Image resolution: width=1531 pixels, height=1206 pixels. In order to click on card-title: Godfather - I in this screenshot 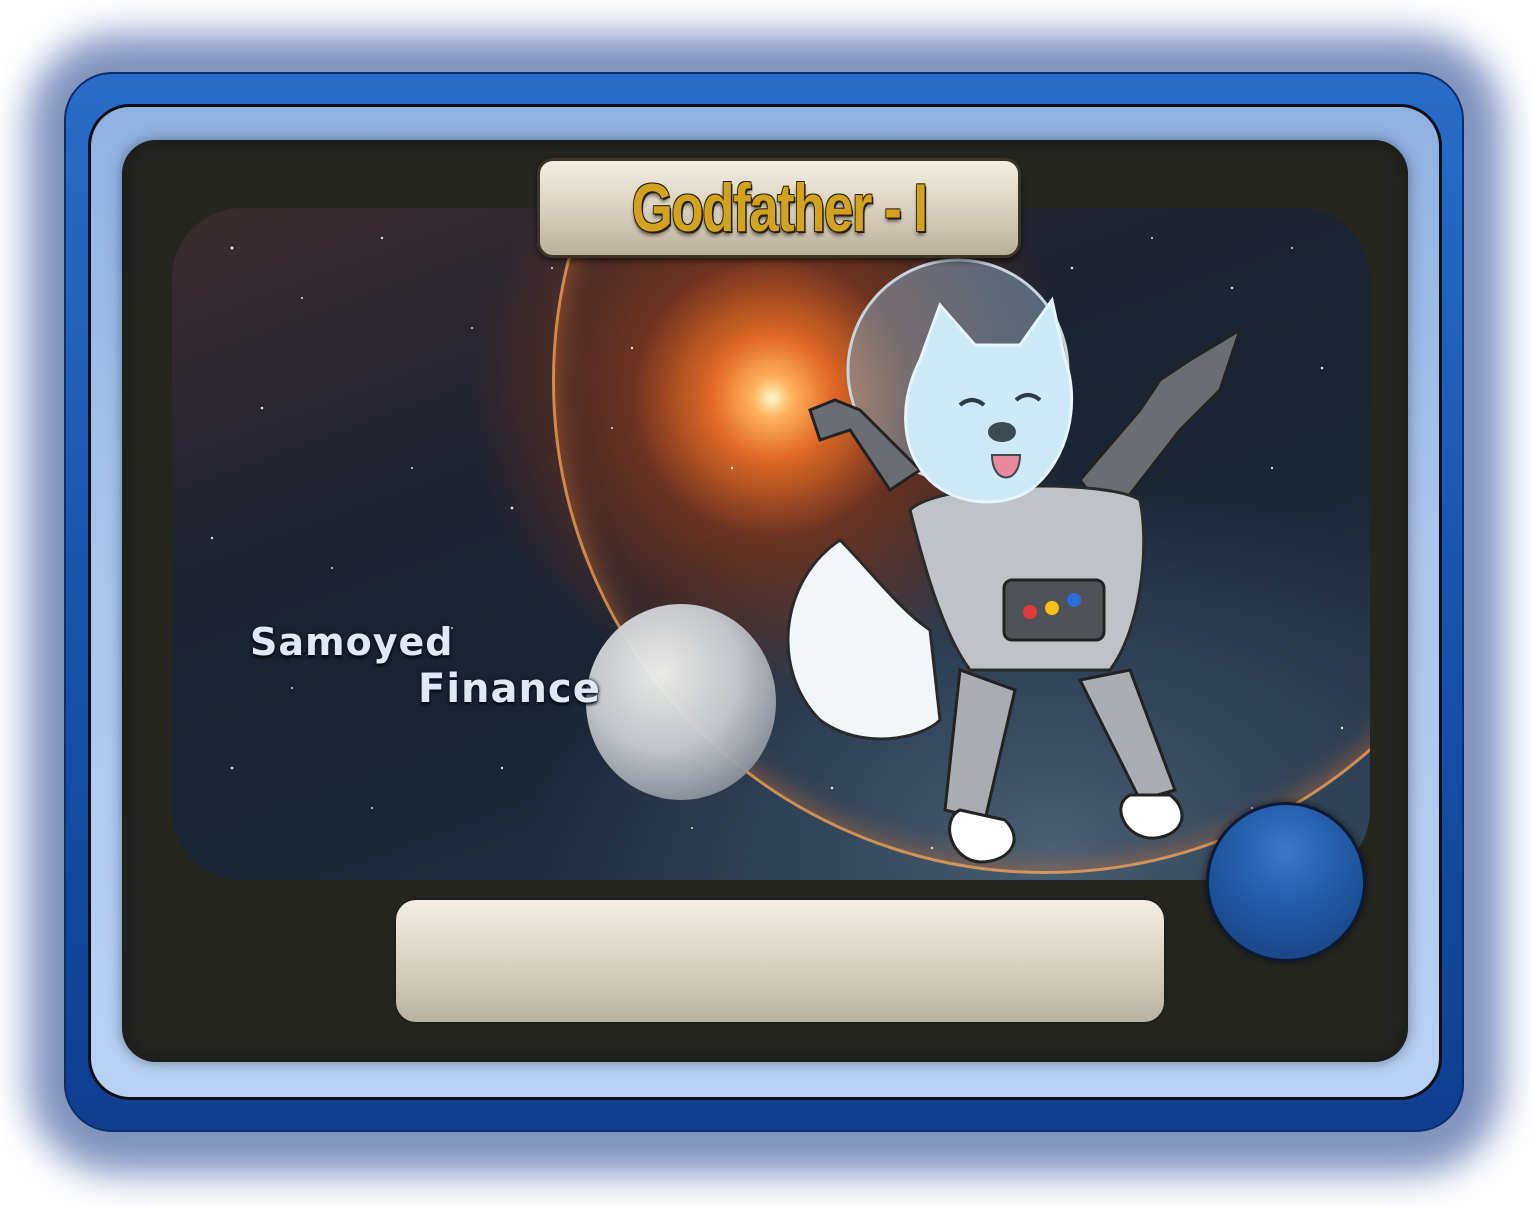, I will do `click(779, 208)`.